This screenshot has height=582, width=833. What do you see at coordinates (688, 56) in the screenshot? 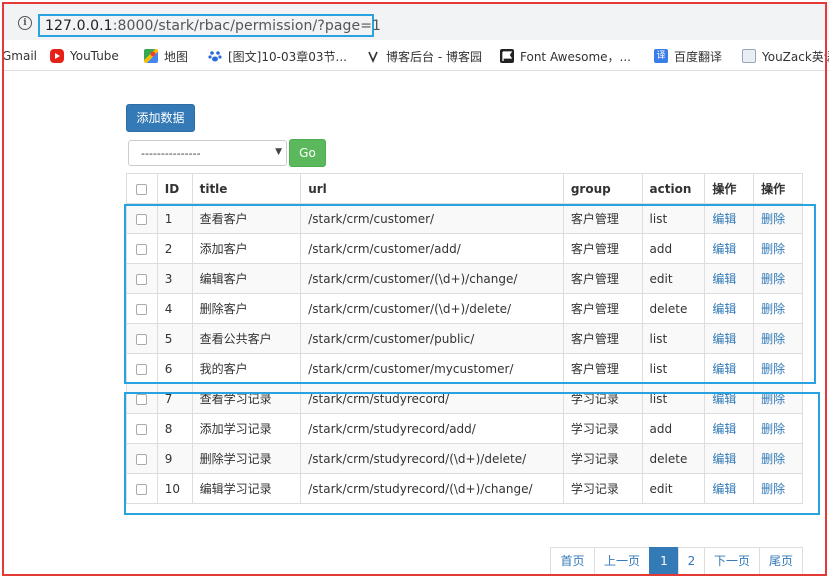
I see `bookmark-baidu-translate: 译 百度翻译` at bounding box center [688, 56].